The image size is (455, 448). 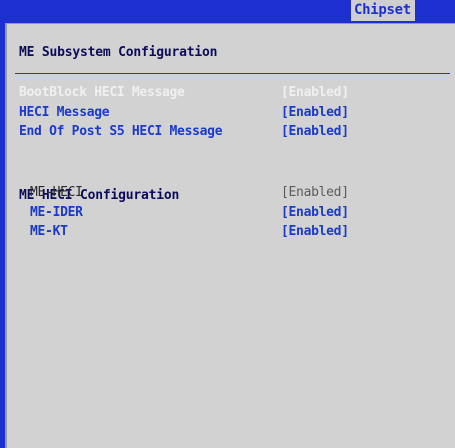 I want to click on setting-label: End Of Post S5 HECI Message, so click(x=121, y=131).